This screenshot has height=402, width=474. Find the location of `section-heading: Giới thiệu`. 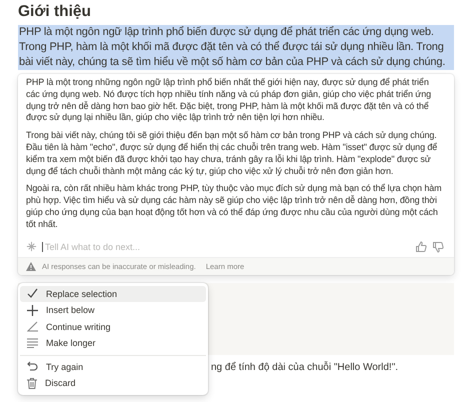

section-heading: Giới thiệu is located at coordinates (55, 12).